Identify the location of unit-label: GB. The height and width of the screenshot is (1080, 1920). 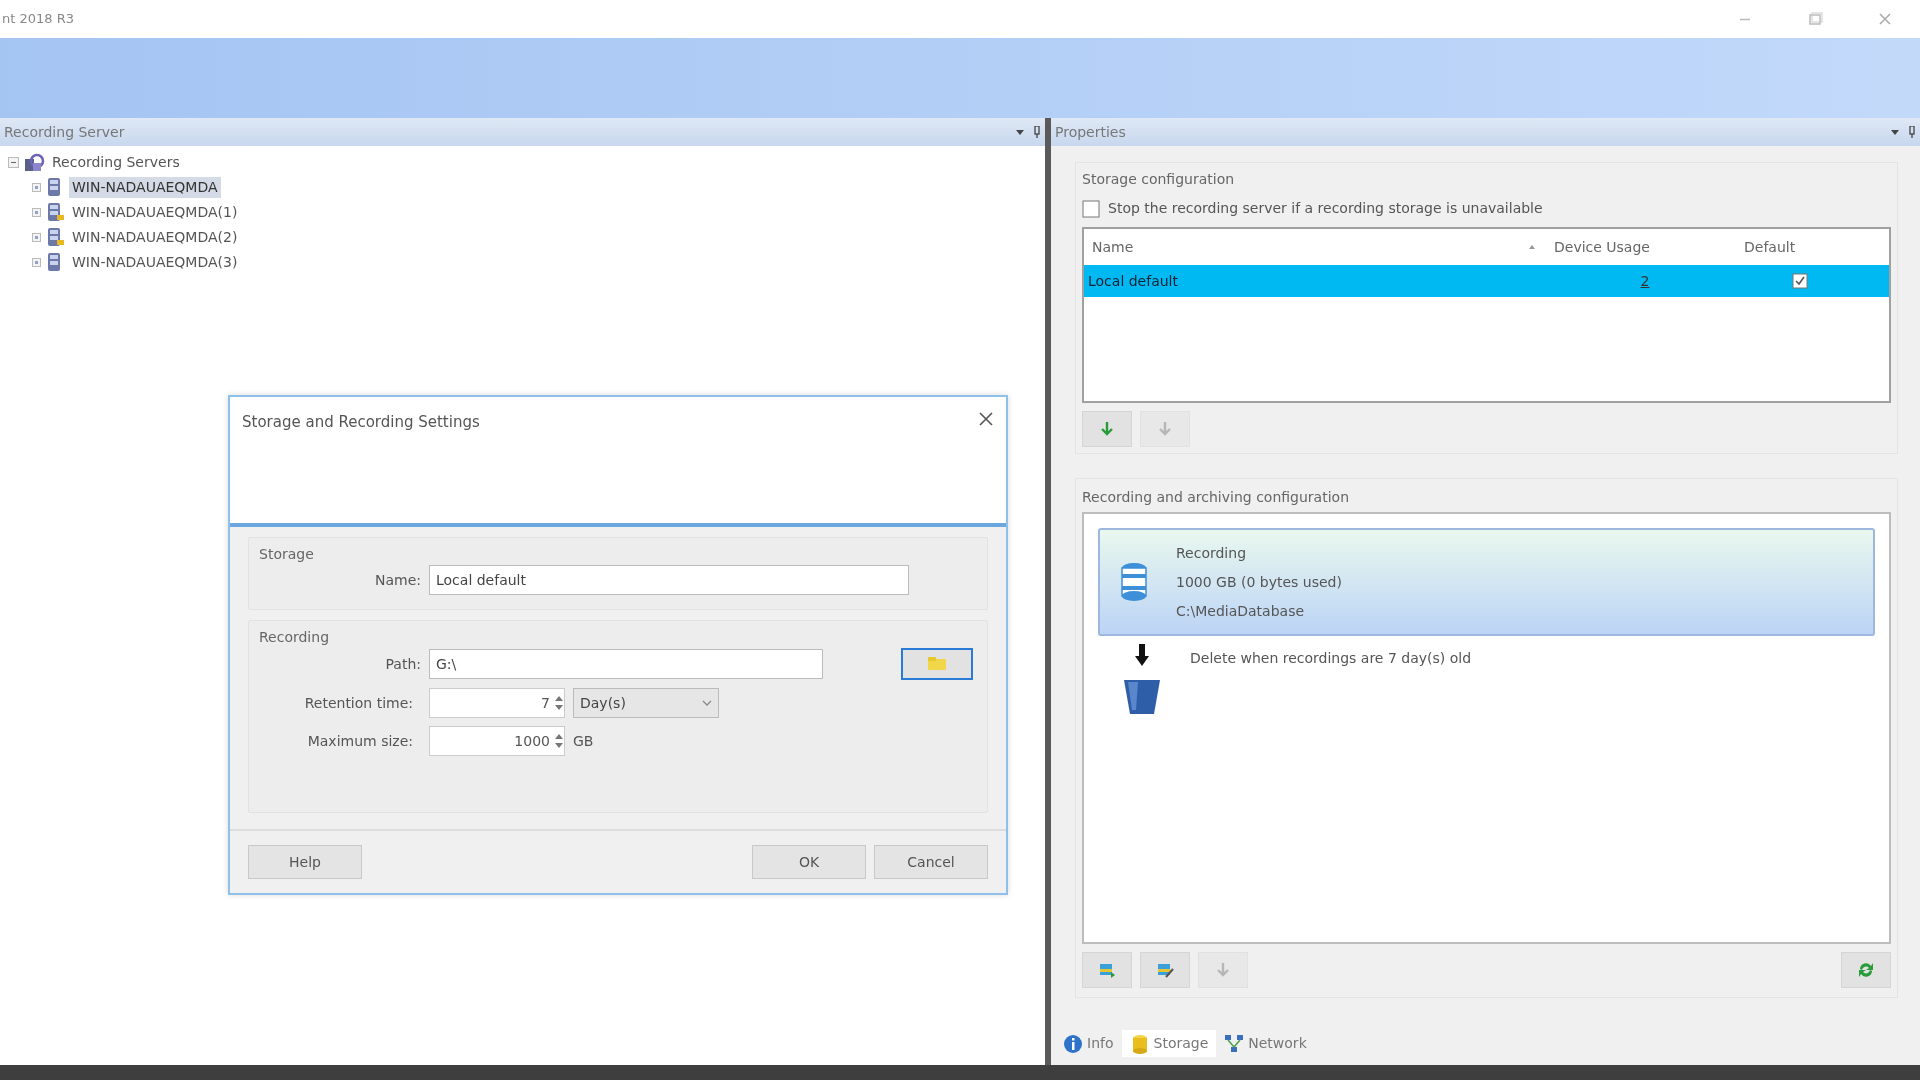
(583, 741).